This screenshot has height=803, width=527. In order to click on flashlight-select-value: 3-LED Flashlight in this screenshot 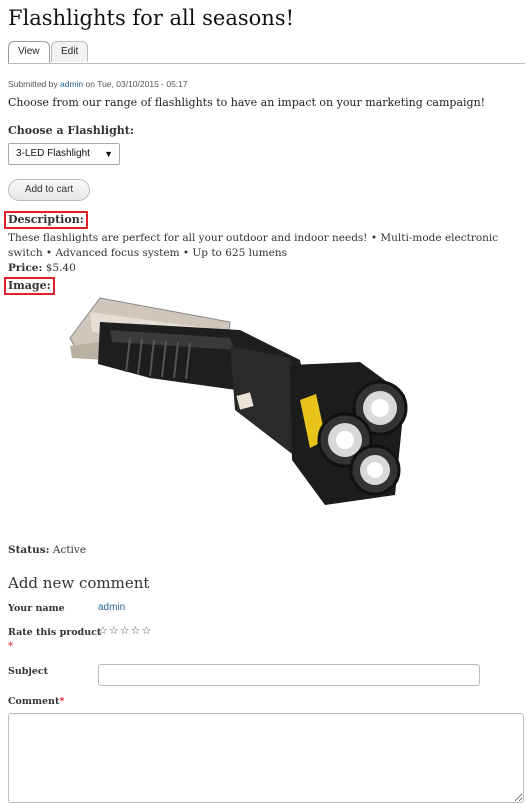, I will do `click(53, 153)`.